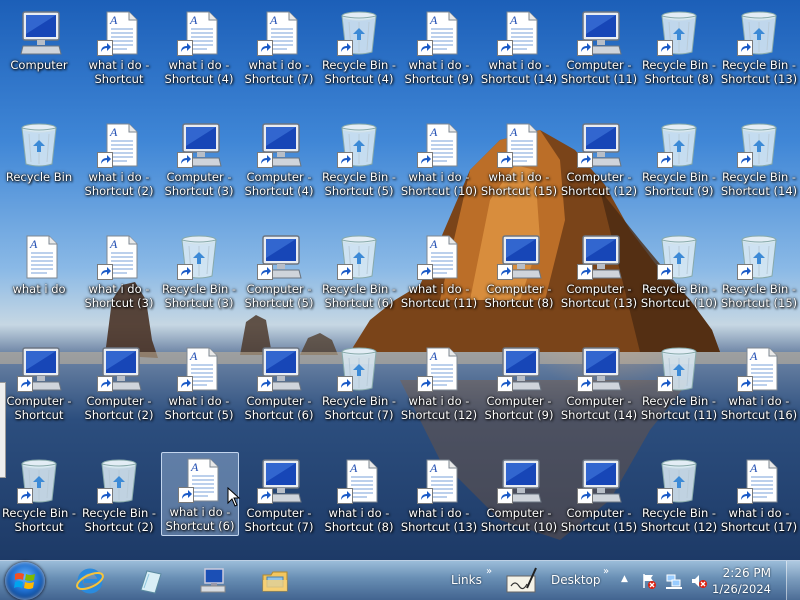 The width and height of the screenshot is (800, 600). I want to click on links-toolbar-chevron: », so click(489, 571).